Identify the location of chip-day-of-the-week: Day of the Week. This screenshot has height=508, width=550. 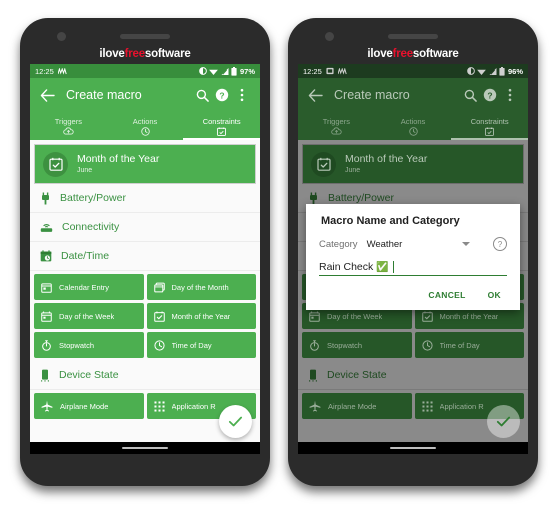
(89, 316).